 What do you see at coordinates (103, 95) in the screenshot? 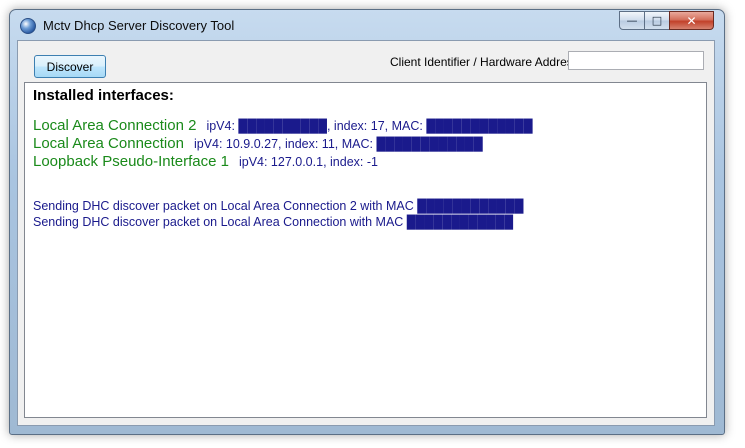
I see `installed-interfaces-heading: Installed interfaces:` at bounding box center [103, 95].